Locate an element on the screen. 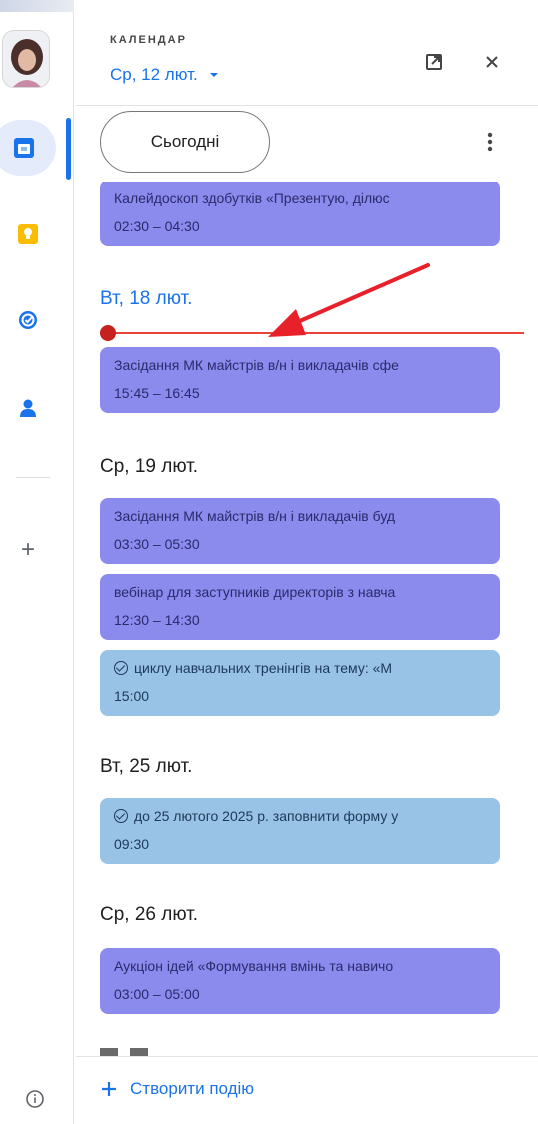 This screenshot has height=1124, width=538. task-title: циклу навчальних тренінгів на тему: «М is located at coordinates (307, 668).